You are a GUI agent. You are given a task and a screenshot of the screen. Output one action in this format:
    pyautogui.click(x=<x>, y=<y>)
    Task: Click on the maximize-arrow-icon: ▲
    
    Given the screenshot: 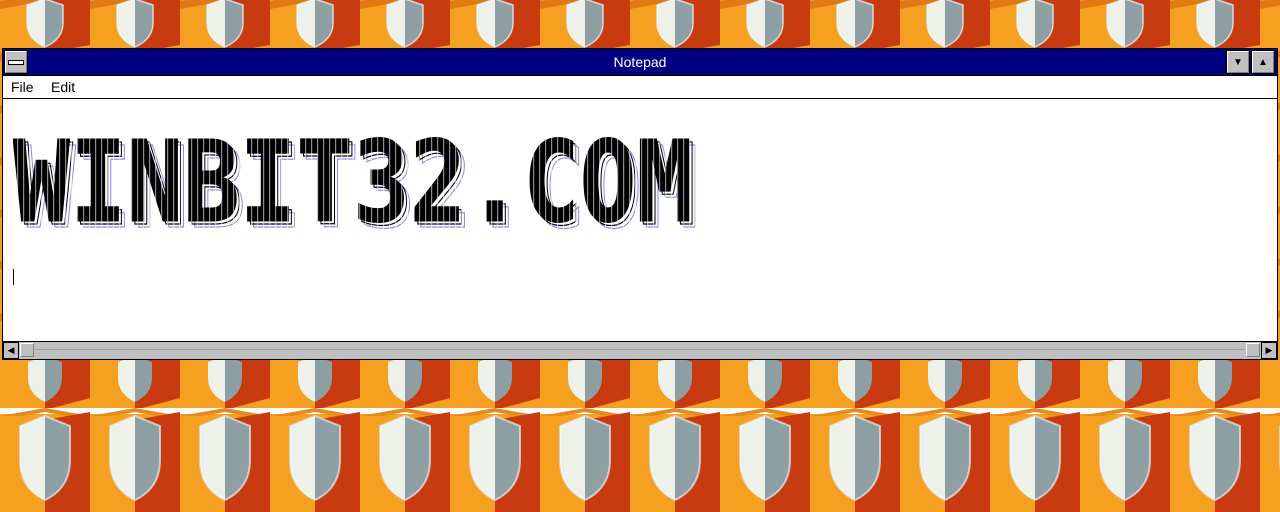 What is the action you would take?
    pyautogui.click(x=1263, y=62)
    